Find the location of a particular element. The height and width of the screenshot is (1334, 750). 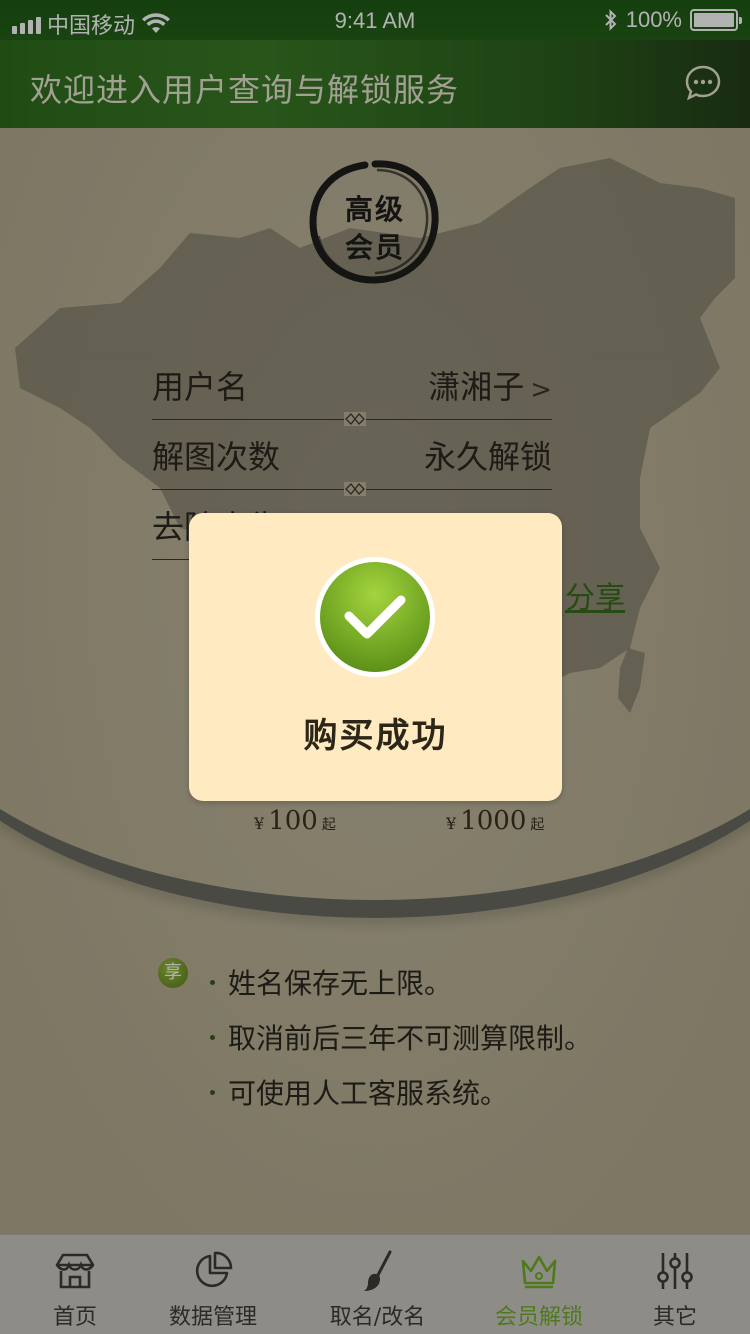

success-badge is located at coordinates (375, 617).